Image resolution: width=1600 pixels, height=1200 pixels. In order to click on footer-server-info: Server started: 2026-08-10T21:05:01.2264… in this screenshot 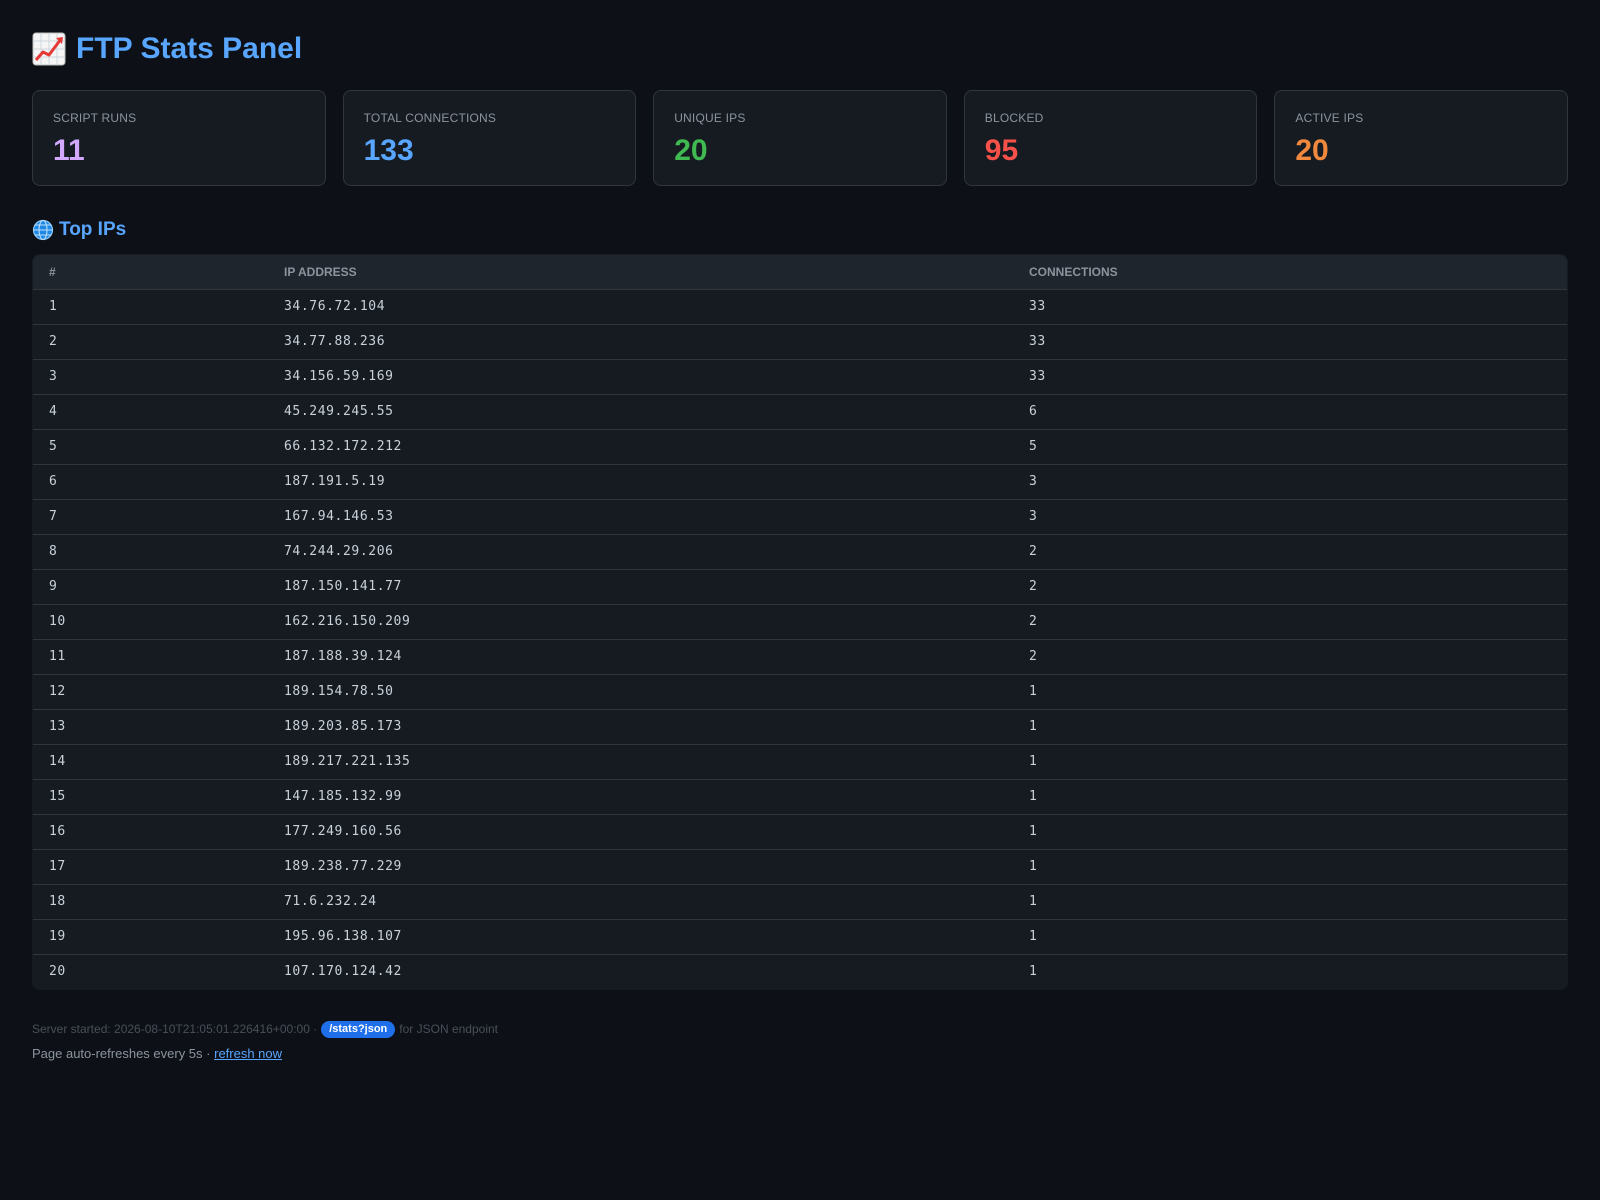, I will do `click(800, 1029)`.